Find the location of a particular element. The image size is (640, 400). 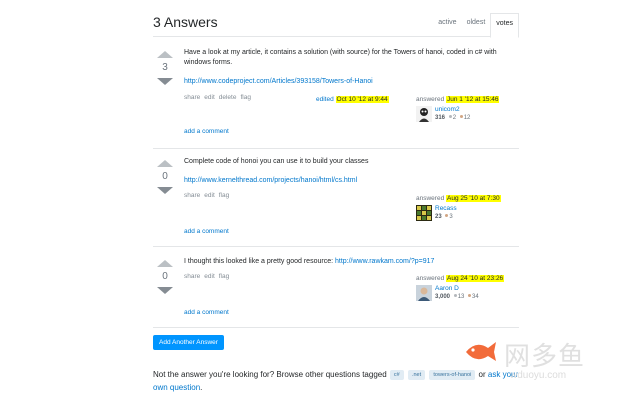

user-name: Recass is located at coordinates (446, 208).